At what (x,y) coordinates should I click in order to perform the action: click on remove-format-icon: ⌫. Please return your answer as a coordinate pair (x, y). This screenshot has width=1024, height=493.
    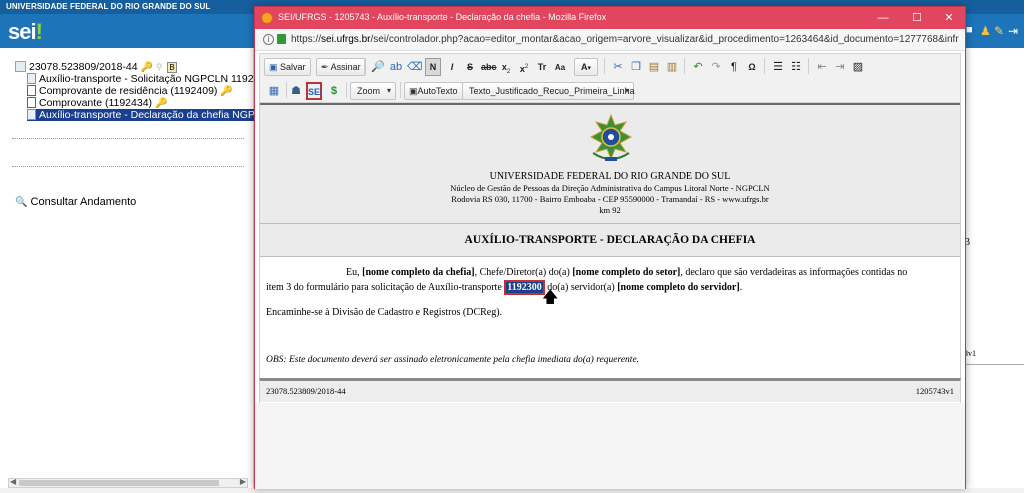
    Looking at the image, I should click on (414, 67).